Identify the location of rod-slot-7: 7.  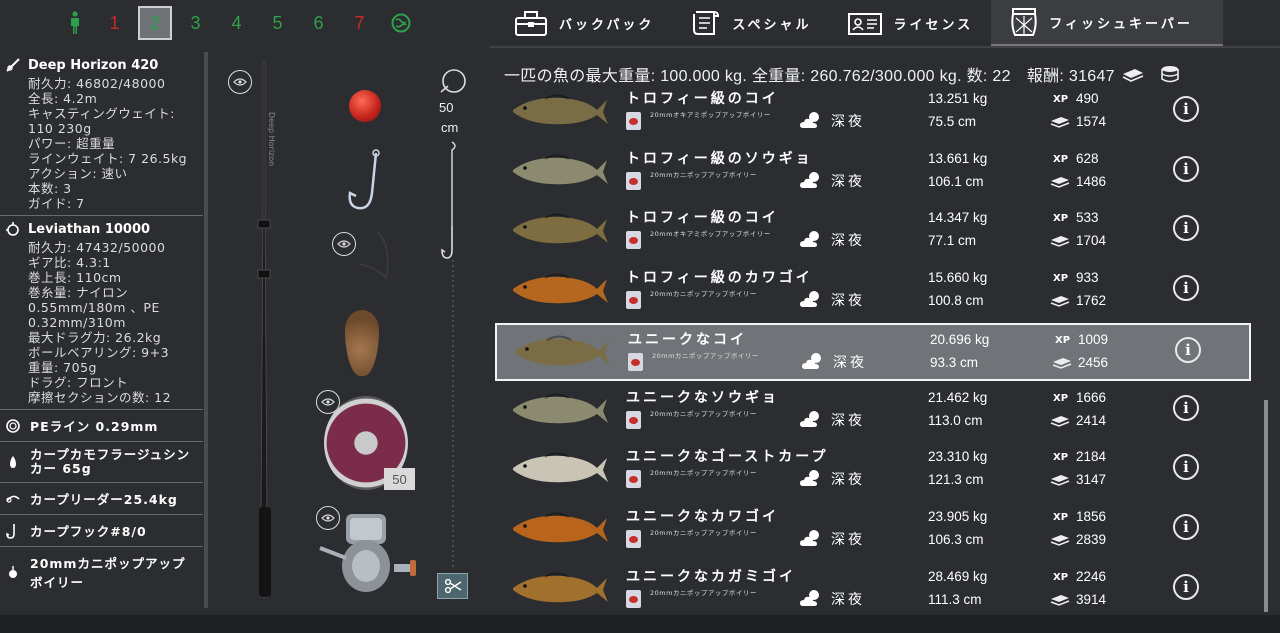
(359, 23).